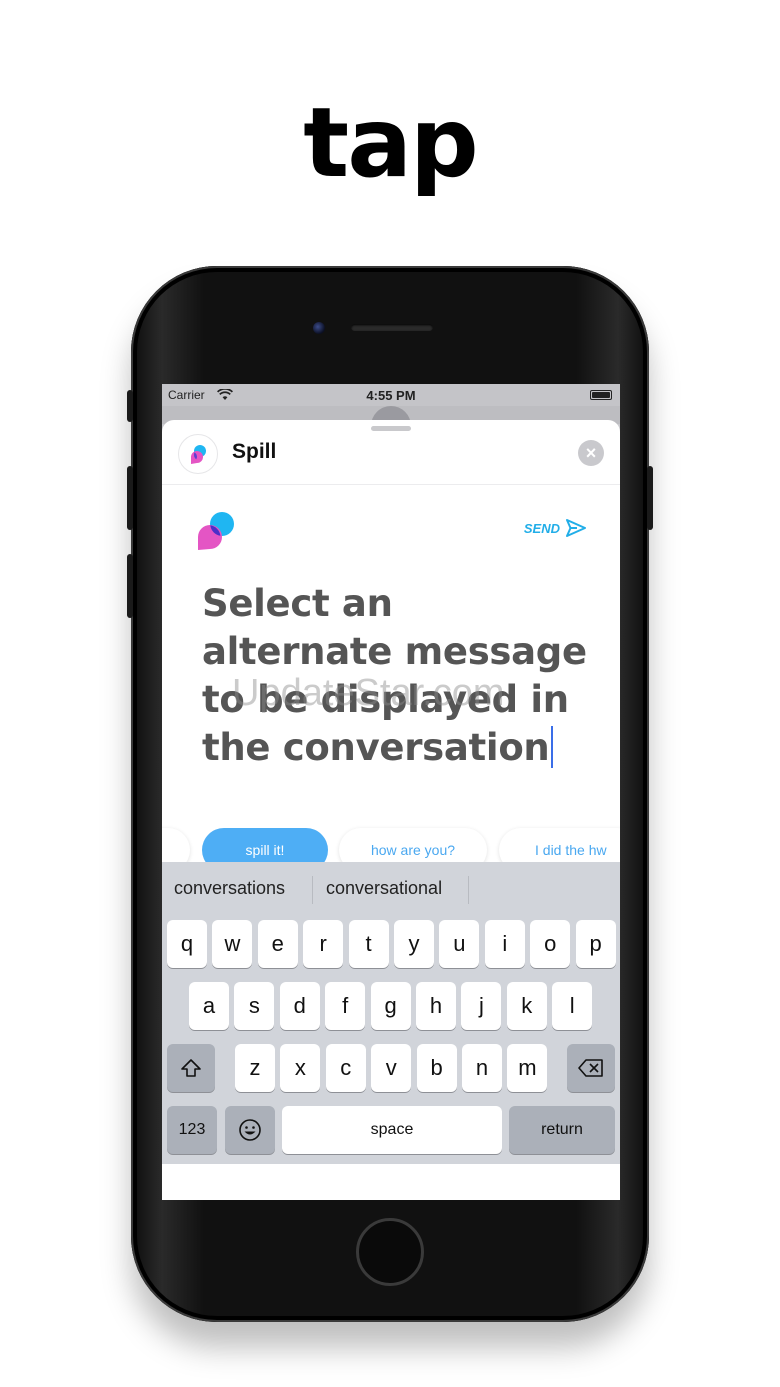 This screenshot has height=1387, width=780. Describe the element at coordinates (390, 143) in the screenshot. I see `headline: tap` at that location.